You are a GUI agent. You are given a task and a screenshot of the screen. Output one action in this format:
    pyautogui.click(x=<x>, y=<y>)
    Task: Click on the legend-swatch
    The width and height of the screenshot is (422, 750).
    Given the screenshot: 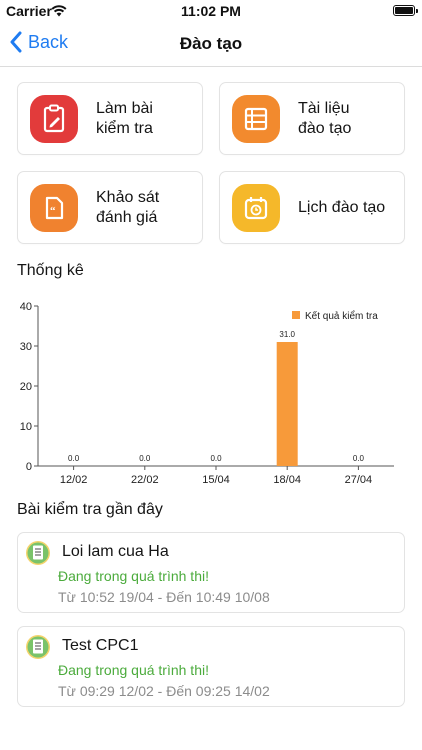 What is the action you would take?
    pyautogui.click(x=296, y=315)
    